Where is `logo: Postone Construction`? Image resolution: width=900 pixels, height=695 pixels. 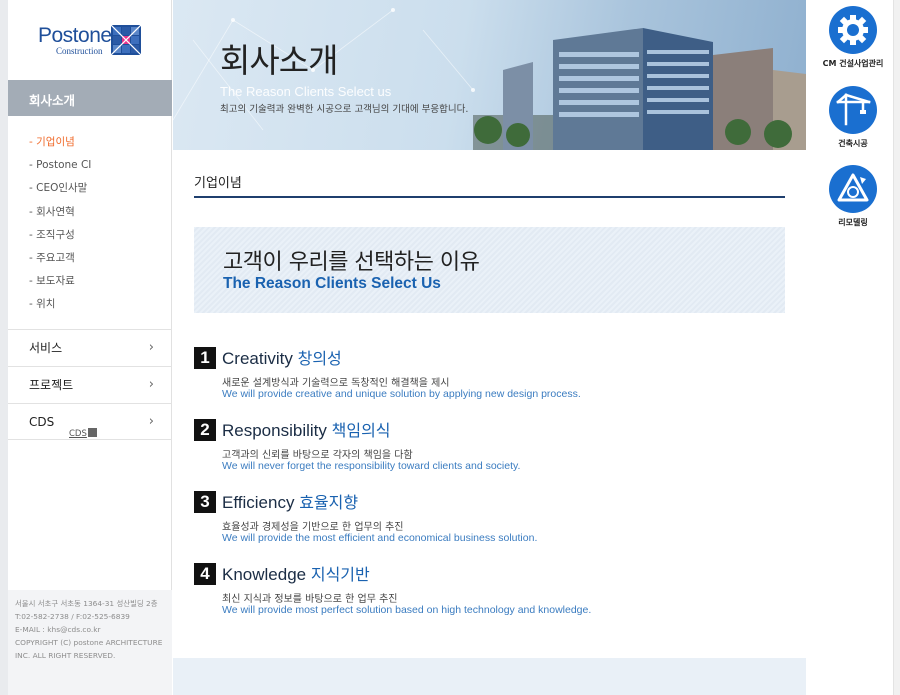
logo: Postone Construction is located at coordinates (93, 42).